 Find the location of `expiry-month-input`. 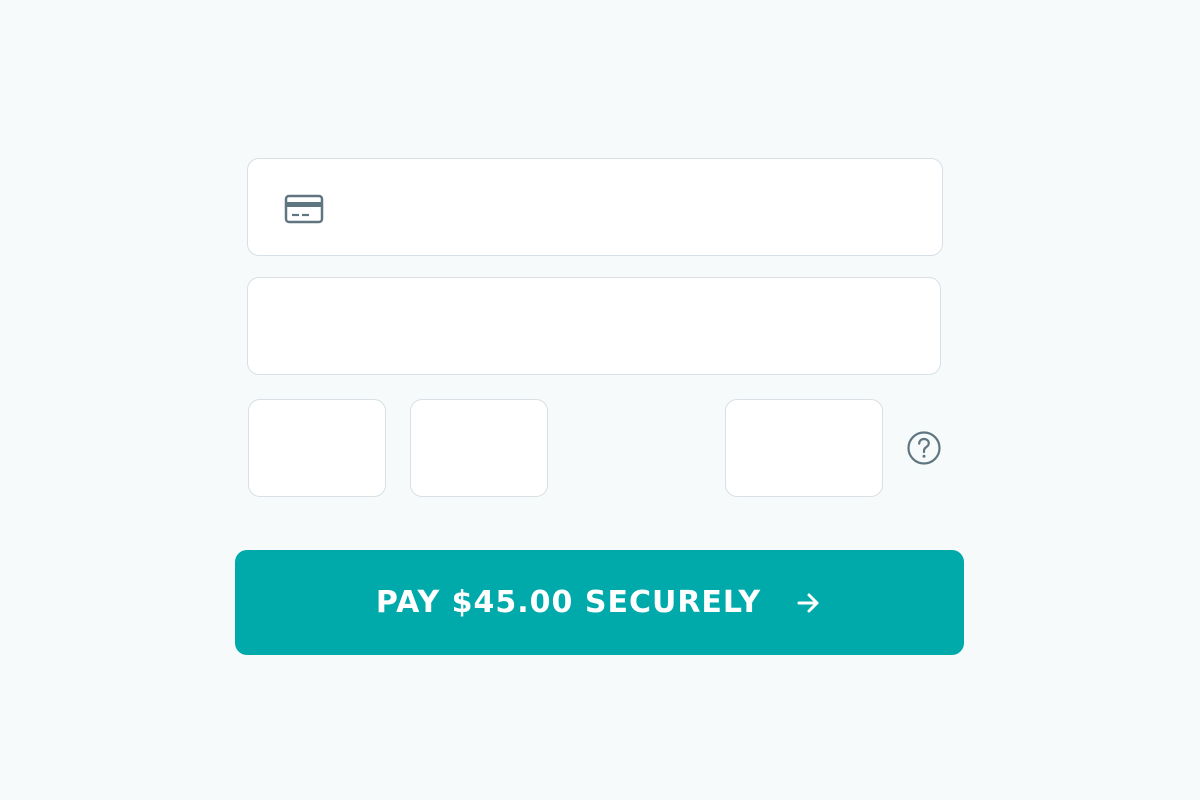

expiry-month-input is located at coordinates (317, 448).